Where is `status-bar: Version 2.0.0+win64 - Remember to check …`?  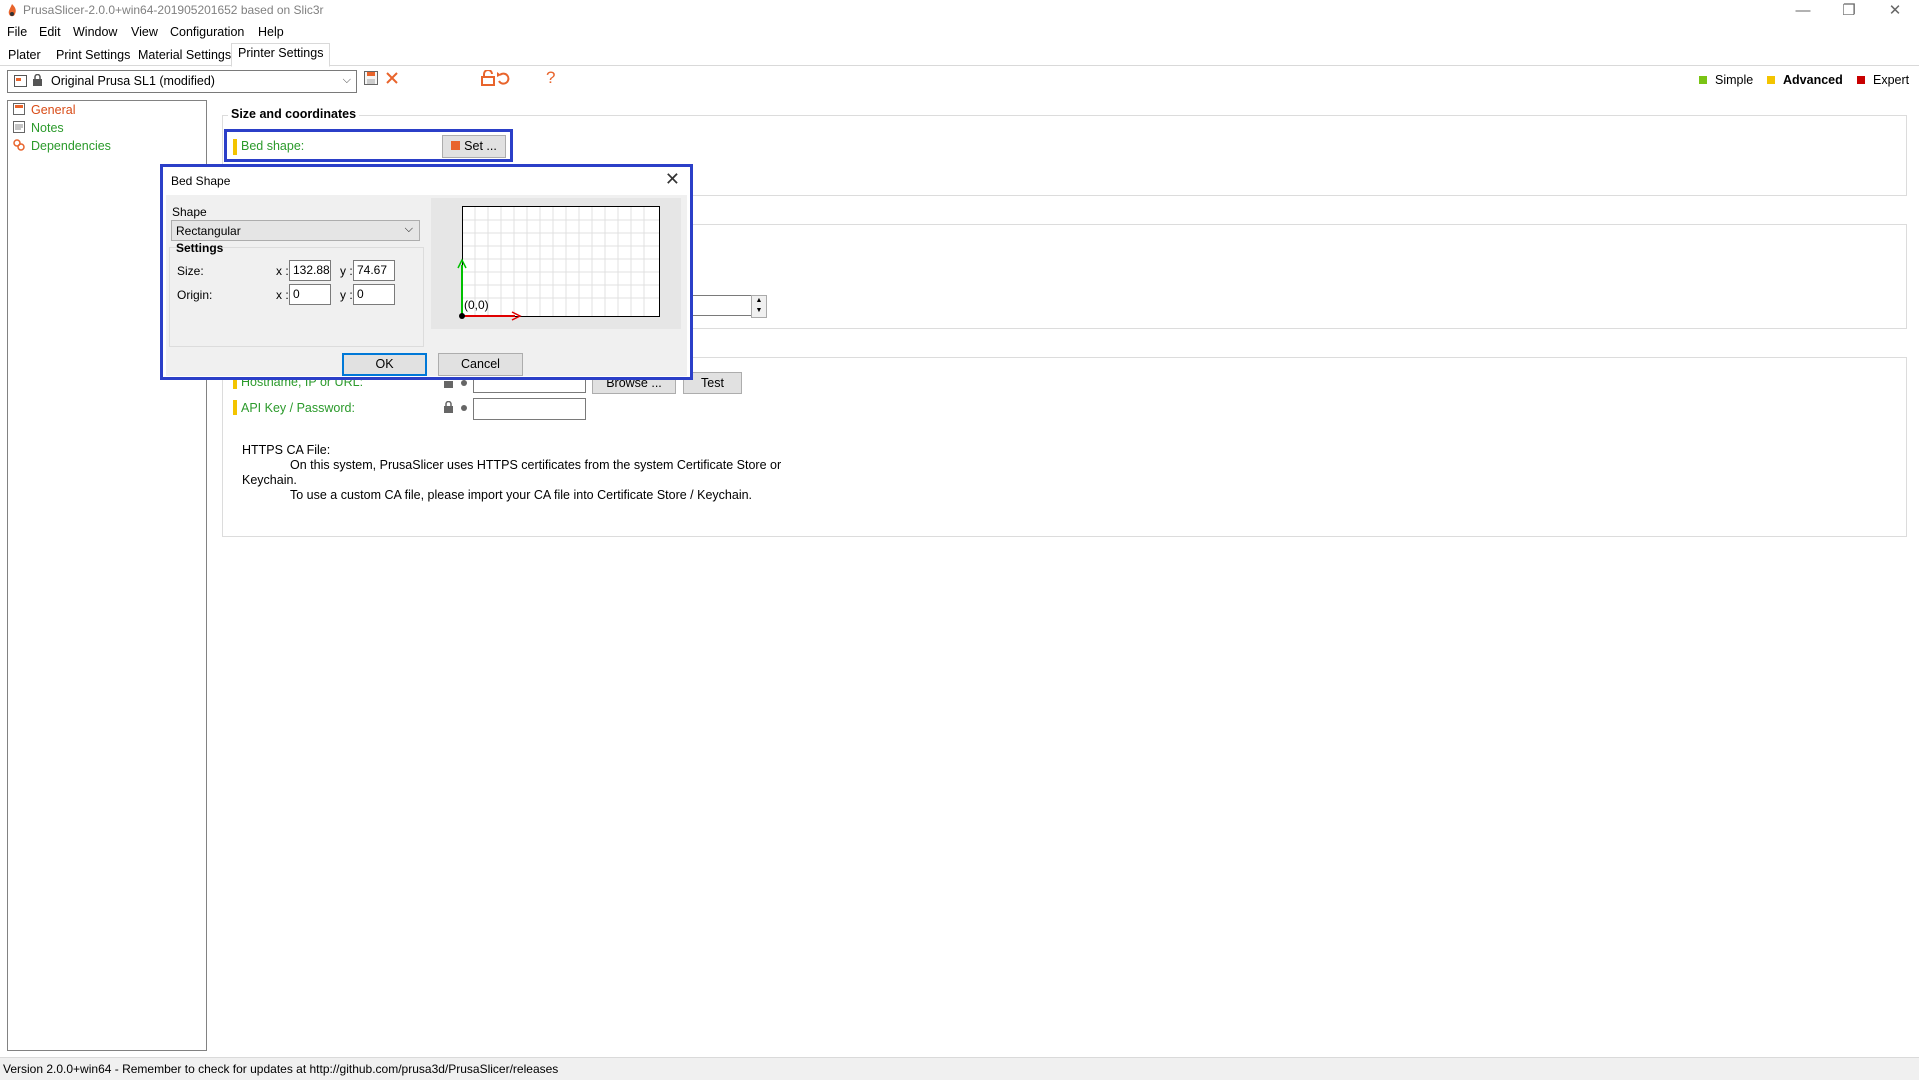 status-bar: Version 2.0.0+win64 - Remember to check … is located at coordinates (959, 1068).